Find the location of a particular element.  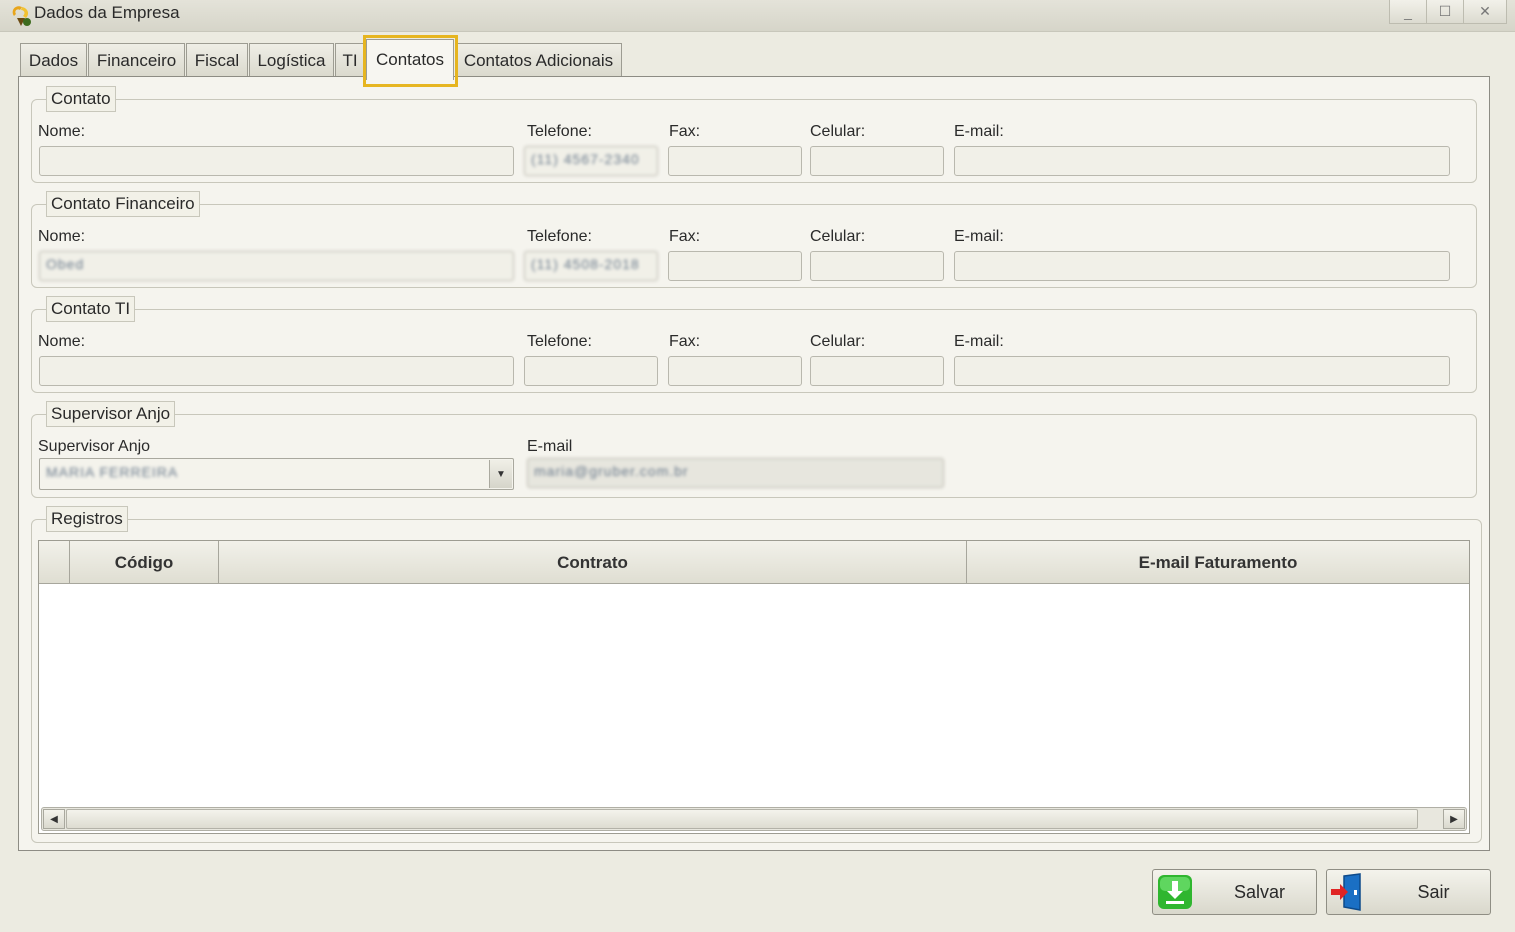

contato-email-label: E-mail: is located at coordinates (979, 131).